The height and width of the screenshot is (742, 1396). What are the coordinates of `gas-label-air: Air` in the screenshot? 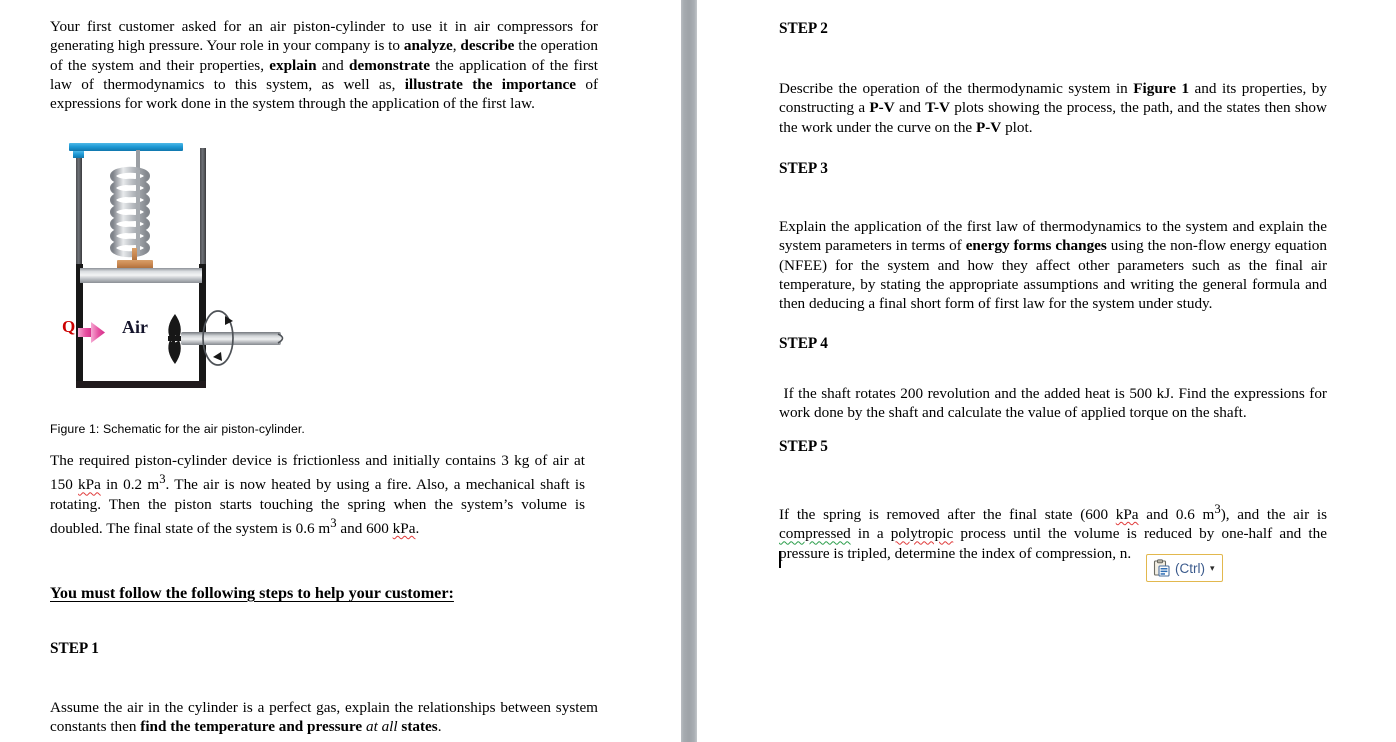 It's located at (135, 327).